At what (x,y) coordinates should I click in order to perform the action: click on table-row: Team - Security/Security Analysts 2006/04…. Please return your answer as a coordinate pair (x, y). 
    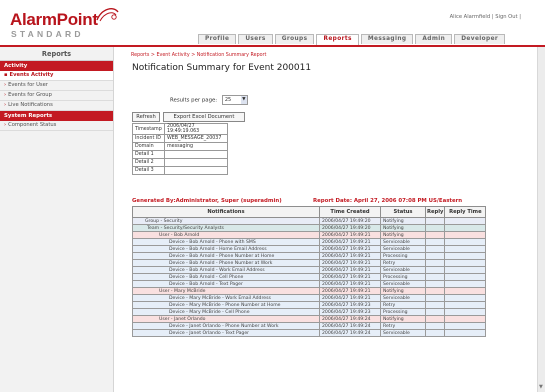
    Looking at the image, I should click on (309, 228).